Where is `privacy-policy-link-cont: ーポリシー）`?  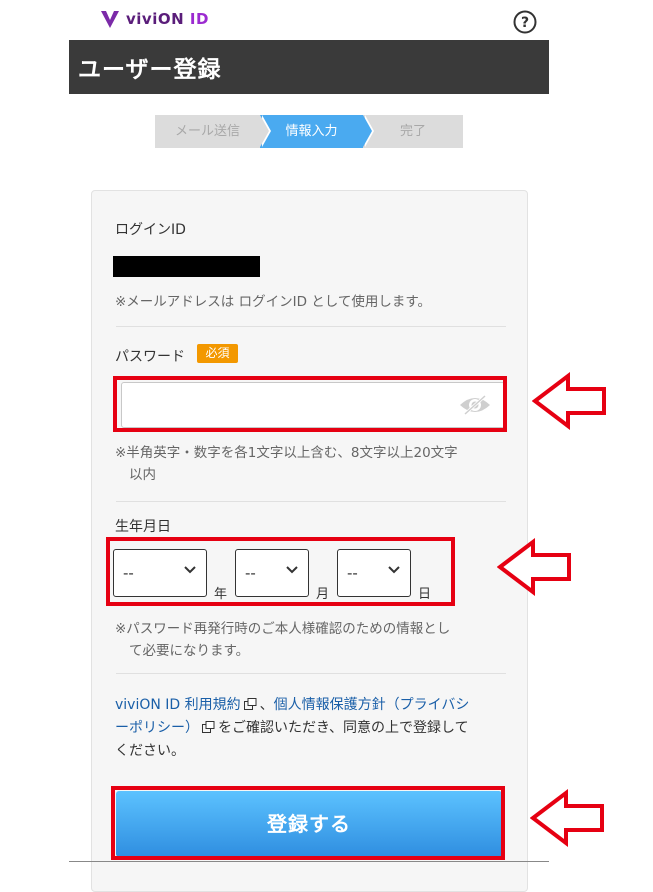
privacy-policy-link-cont: ーポリシー） is located at coordinates (157, 728).